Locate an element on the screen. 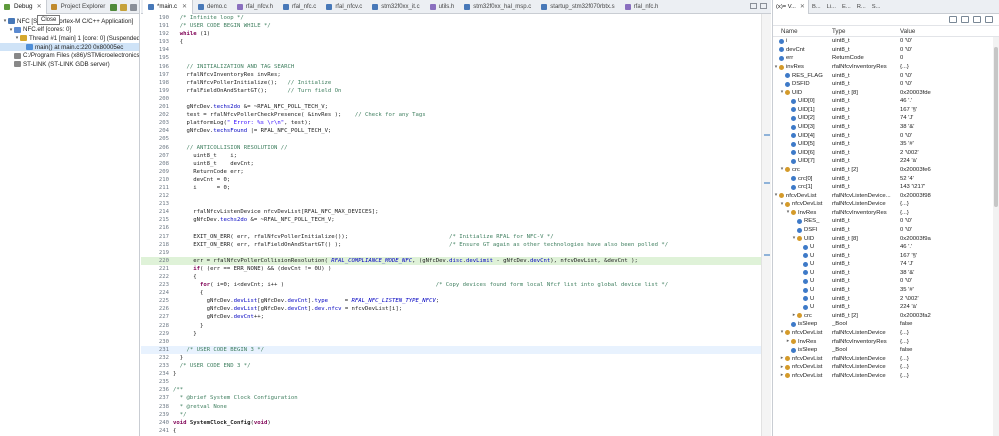 This screenshot has height=436, width=999. variable-value: 46 '.' is located at coordinates (949, 101).